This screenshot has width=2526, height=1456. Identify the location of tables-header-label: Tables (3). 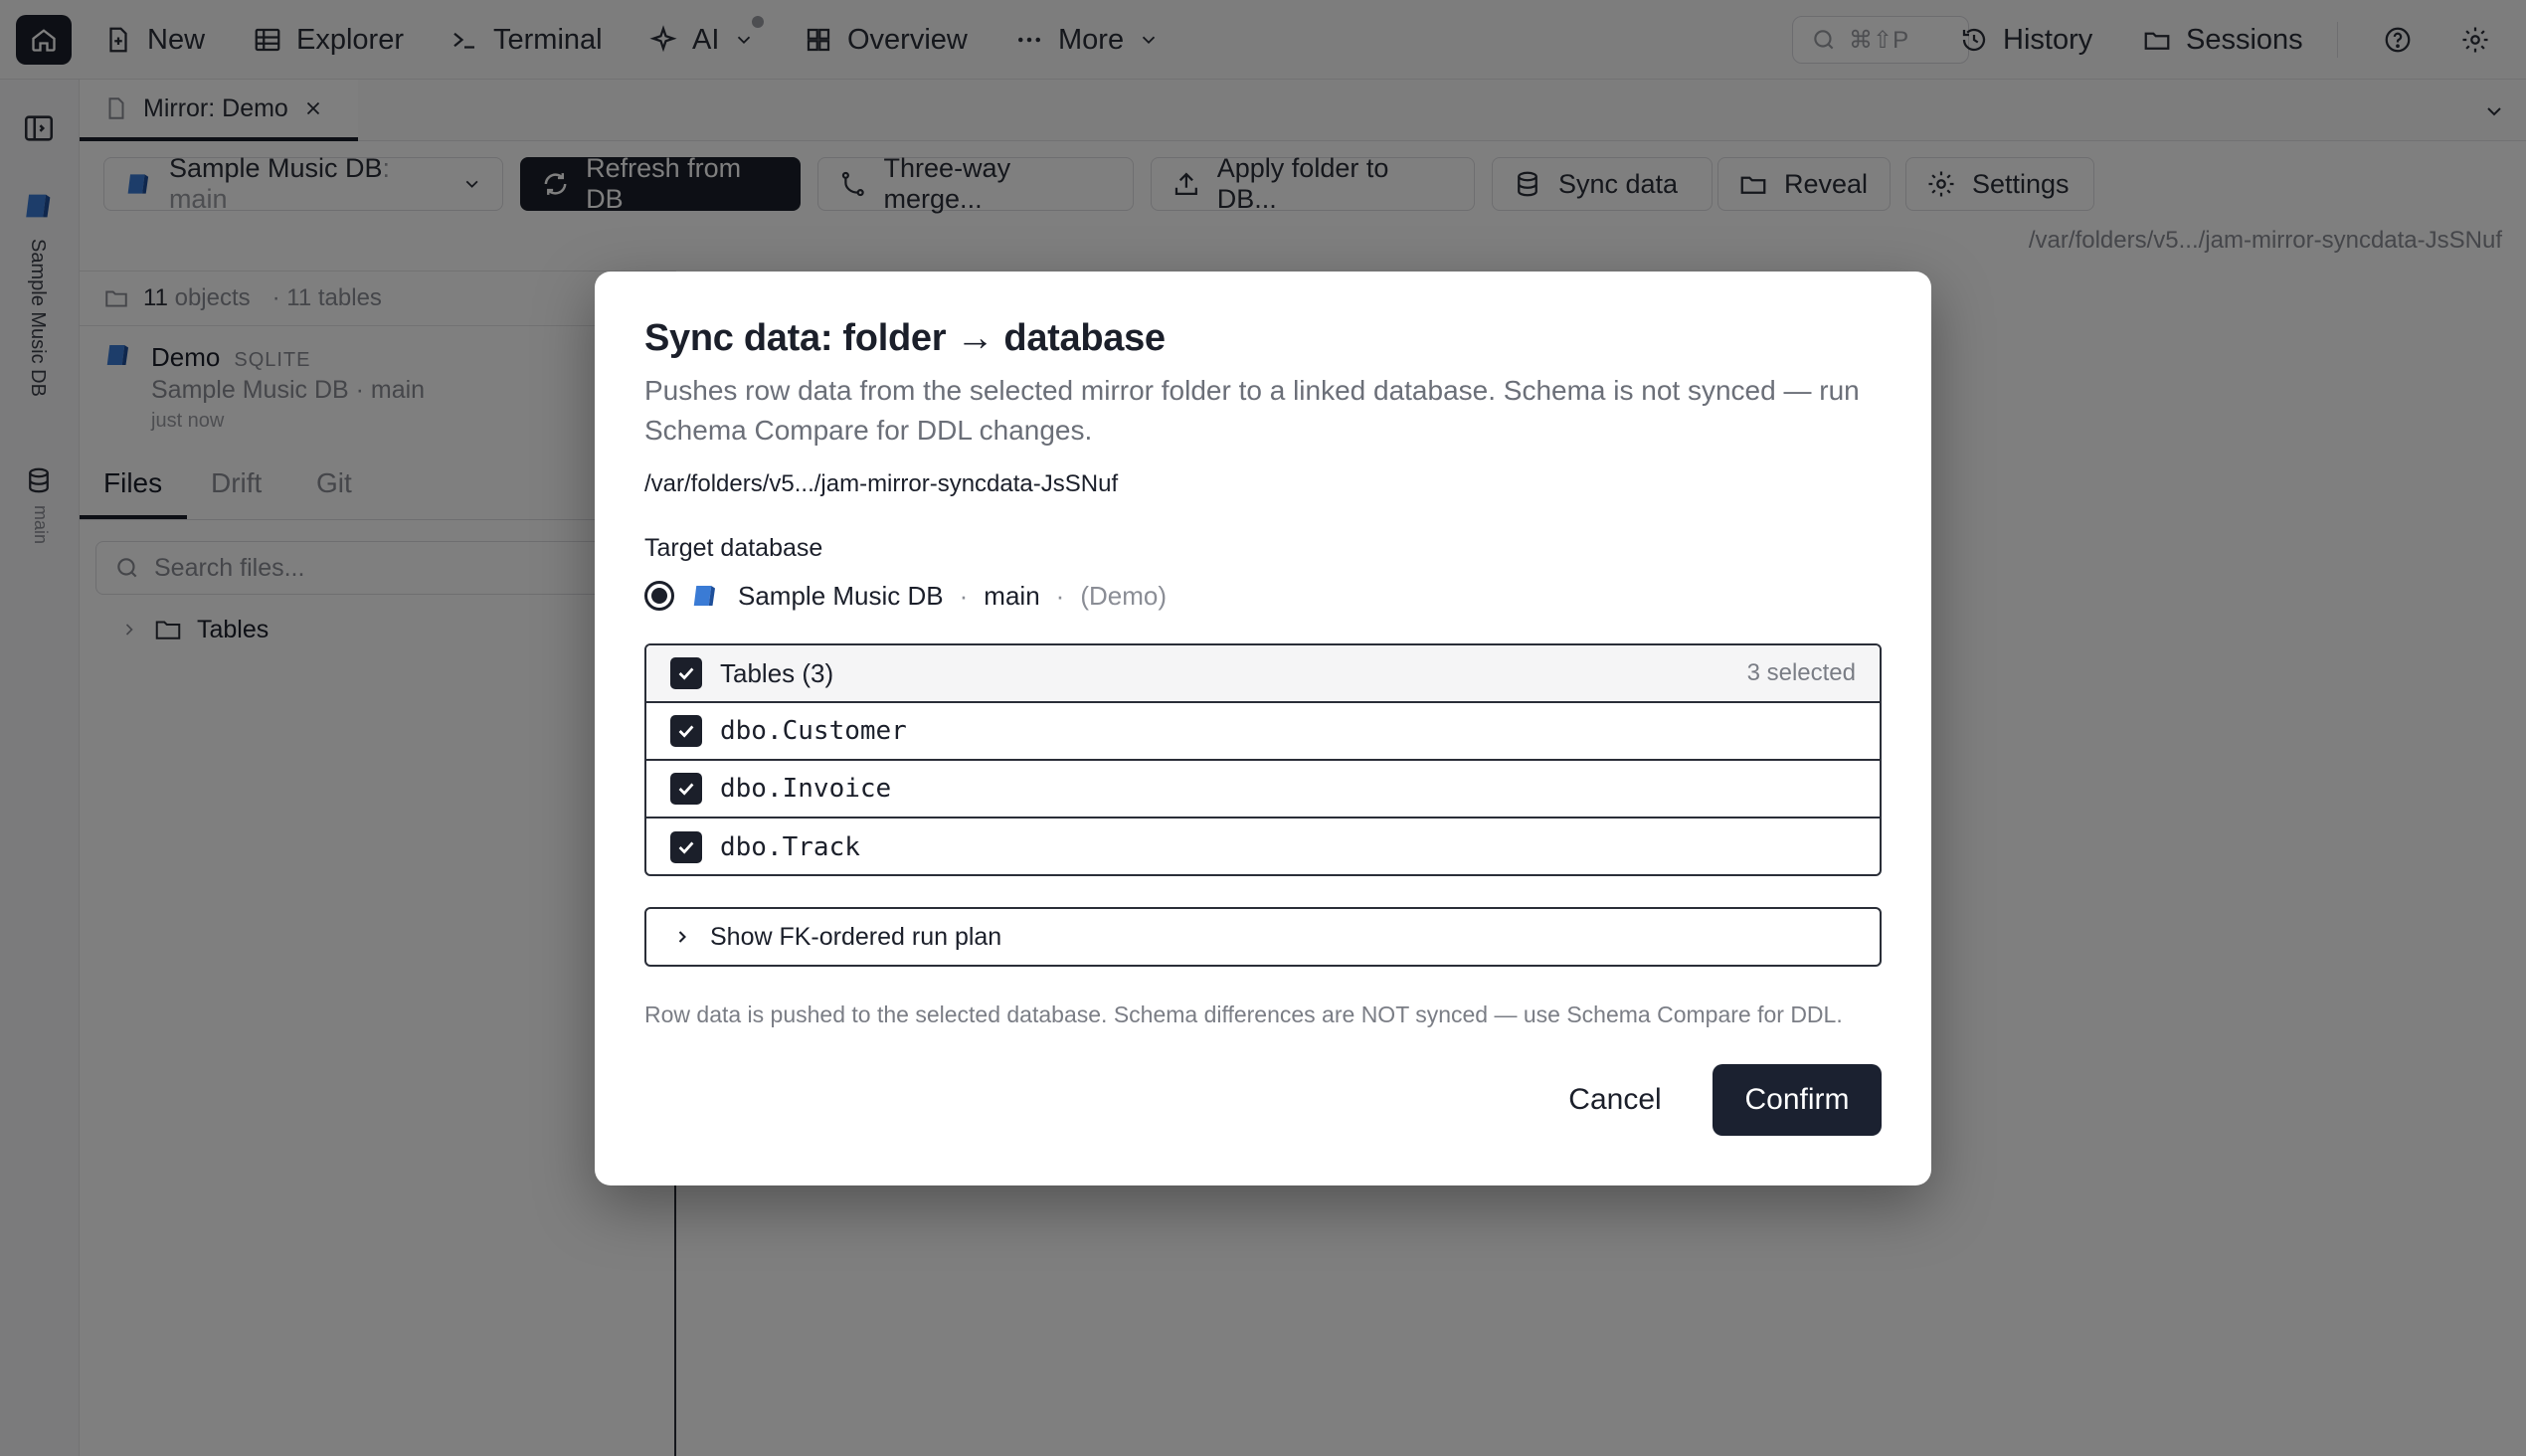
(777, 672).